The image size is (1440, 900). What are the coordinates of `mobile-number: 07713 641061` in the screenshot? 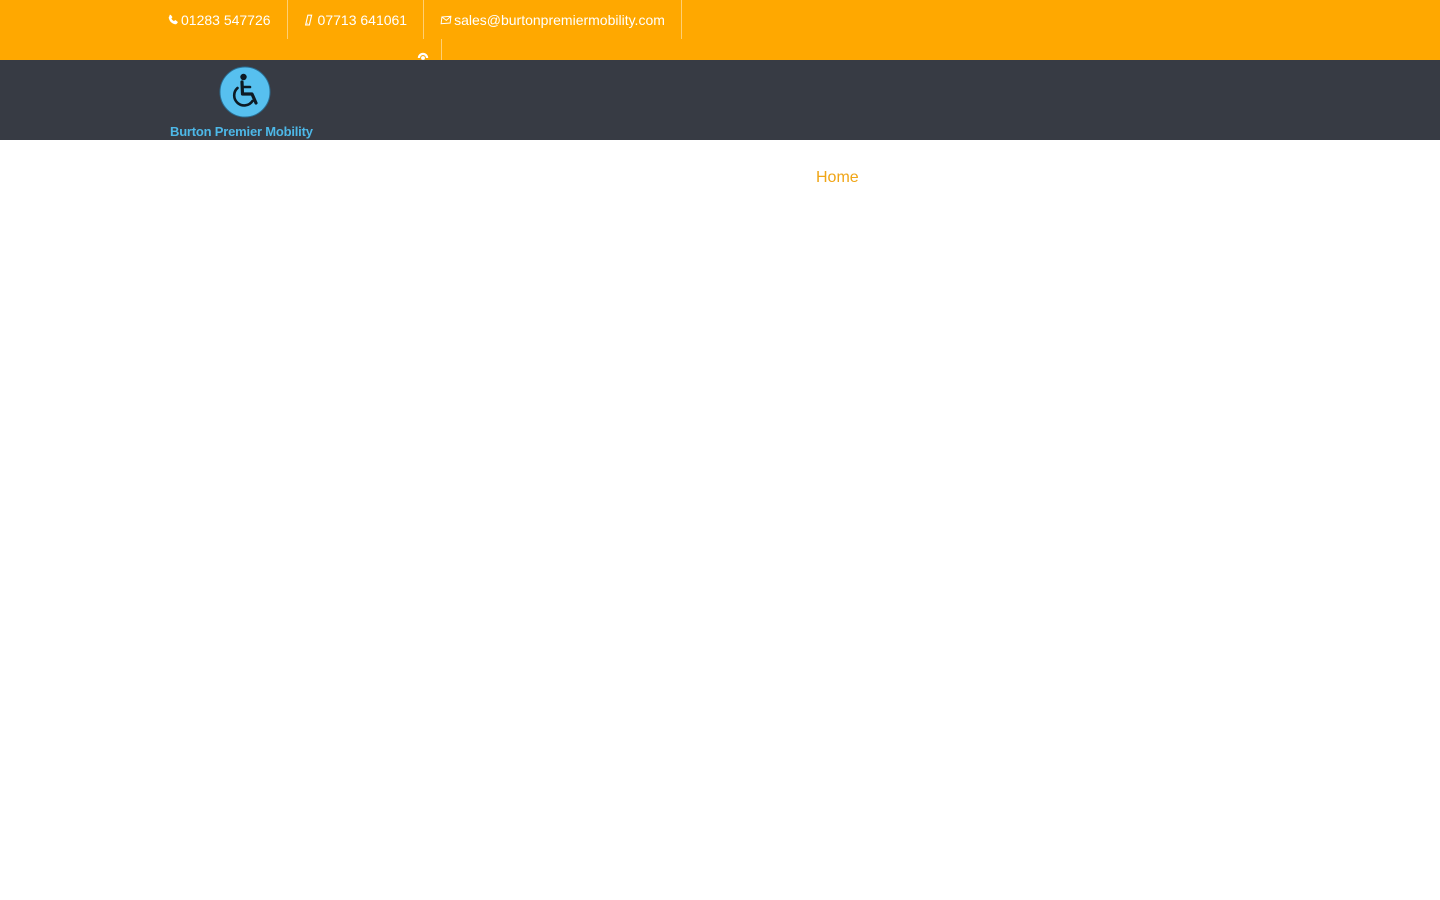 It's located at (362, 19).